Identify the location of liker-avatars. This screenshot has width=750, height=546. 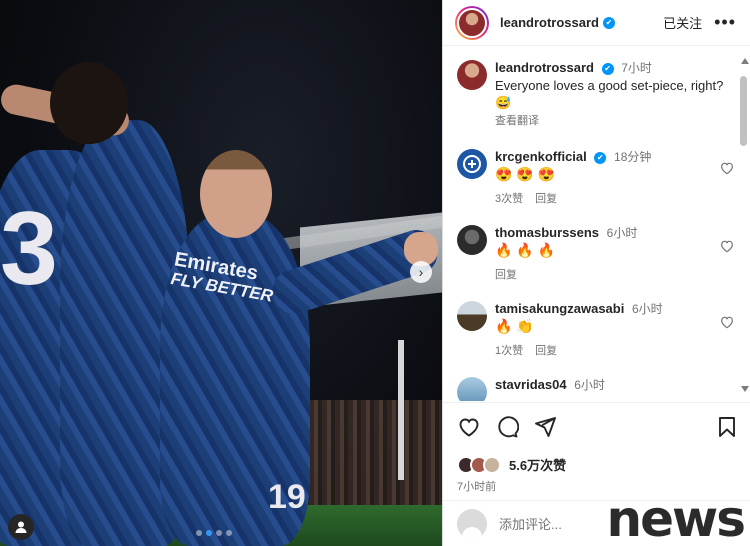
(481, 464).